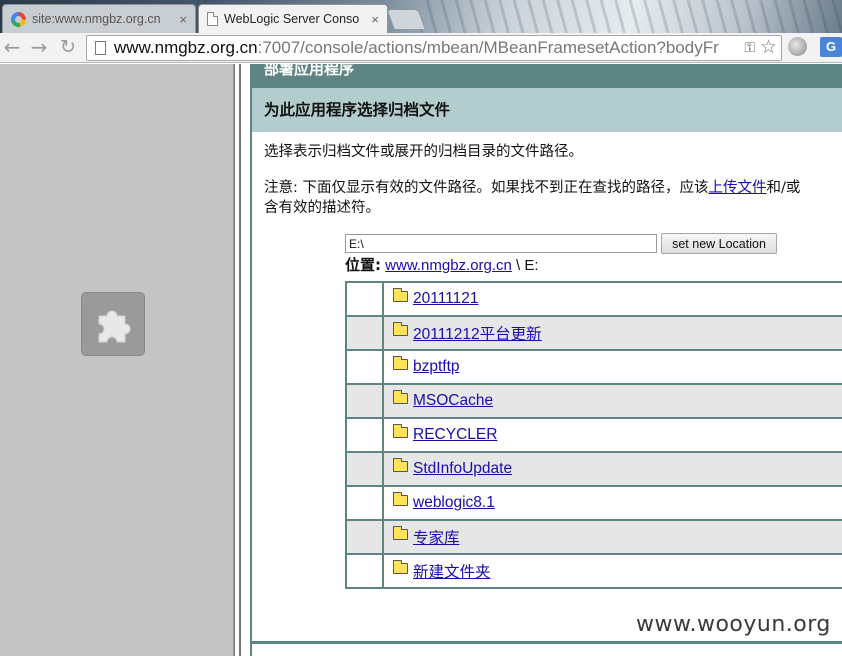  Describe the element at coordinates (477, 333) in the screenshot. I see `folder-link: 20111212平台更新` at that location.